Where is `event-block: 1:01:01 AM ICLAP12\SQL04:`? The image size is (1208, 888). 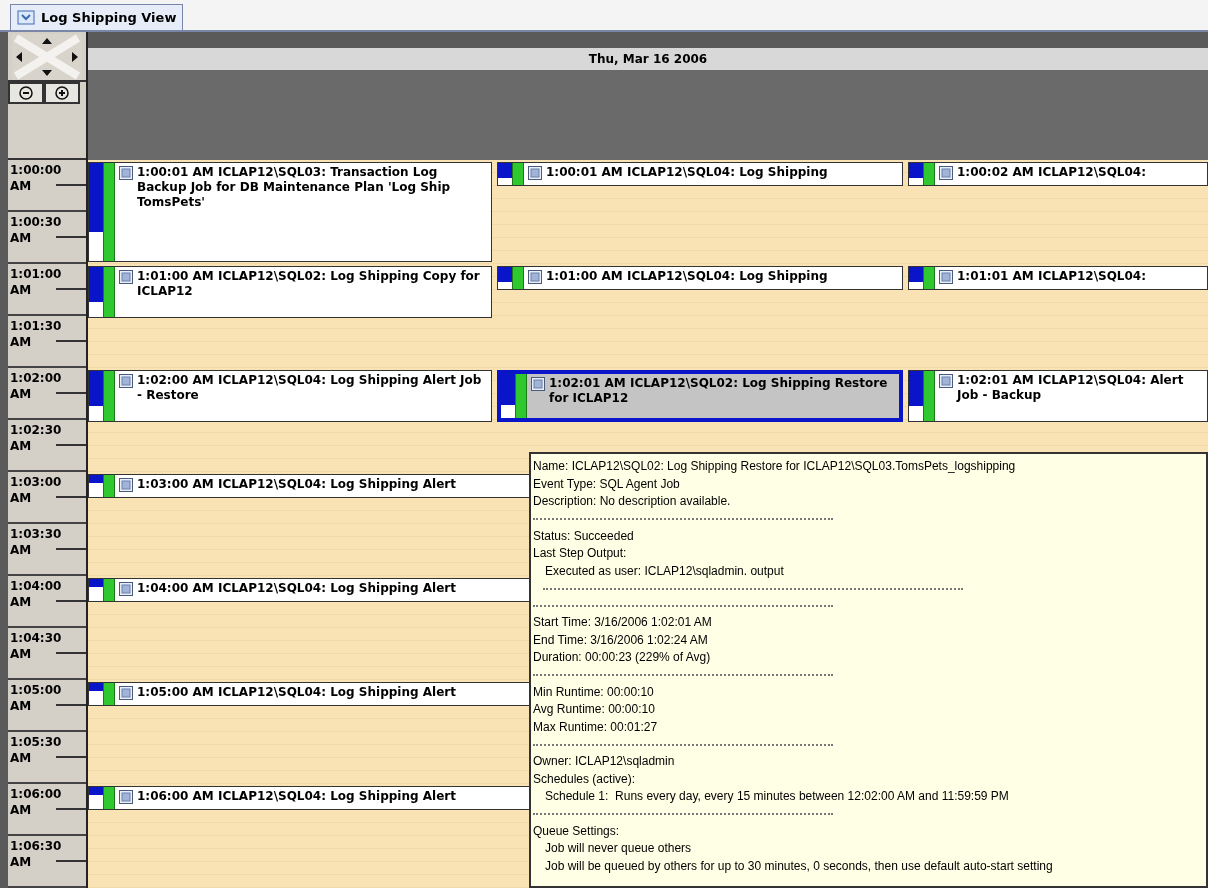 event-block: 1:01:01 AM ICLAP12\SQL04: is located at coordinates (1058, 278).